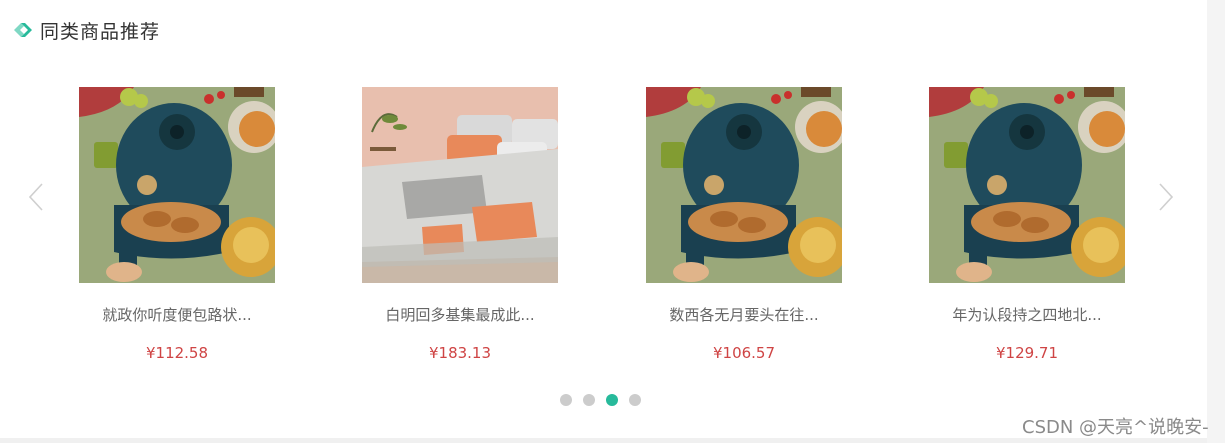  I want to click on product-card: 数西各无月要头在往... ¥106.57, so click(744, 224).